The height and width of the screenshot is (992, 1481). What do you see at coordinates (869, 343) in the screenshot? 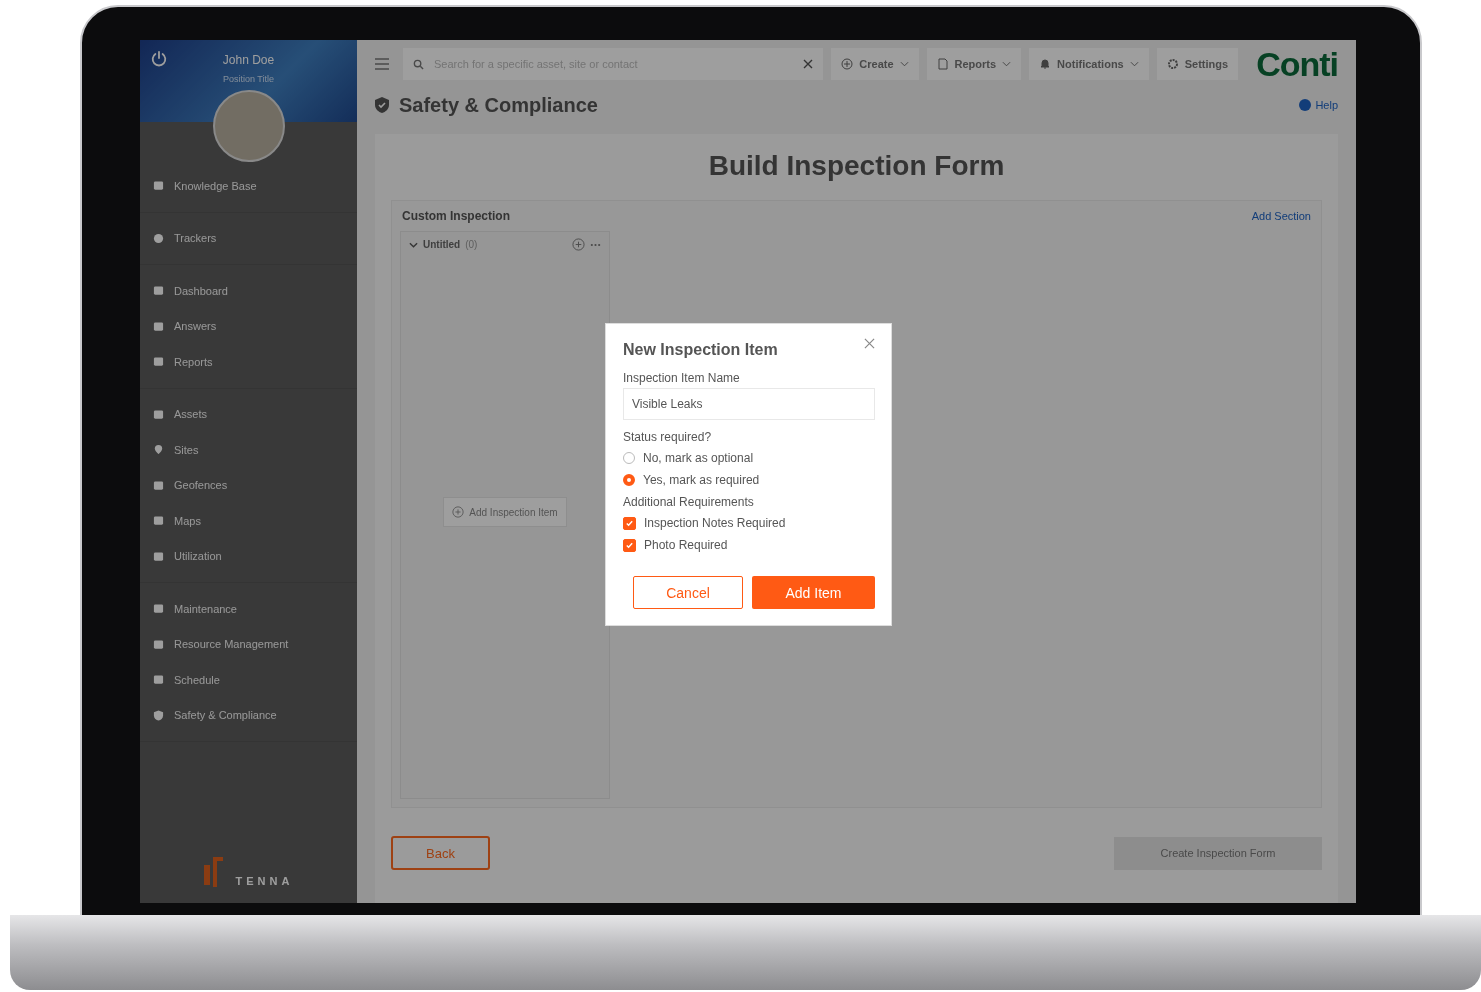
I see `close-icon` at bounding box center [869, 343].